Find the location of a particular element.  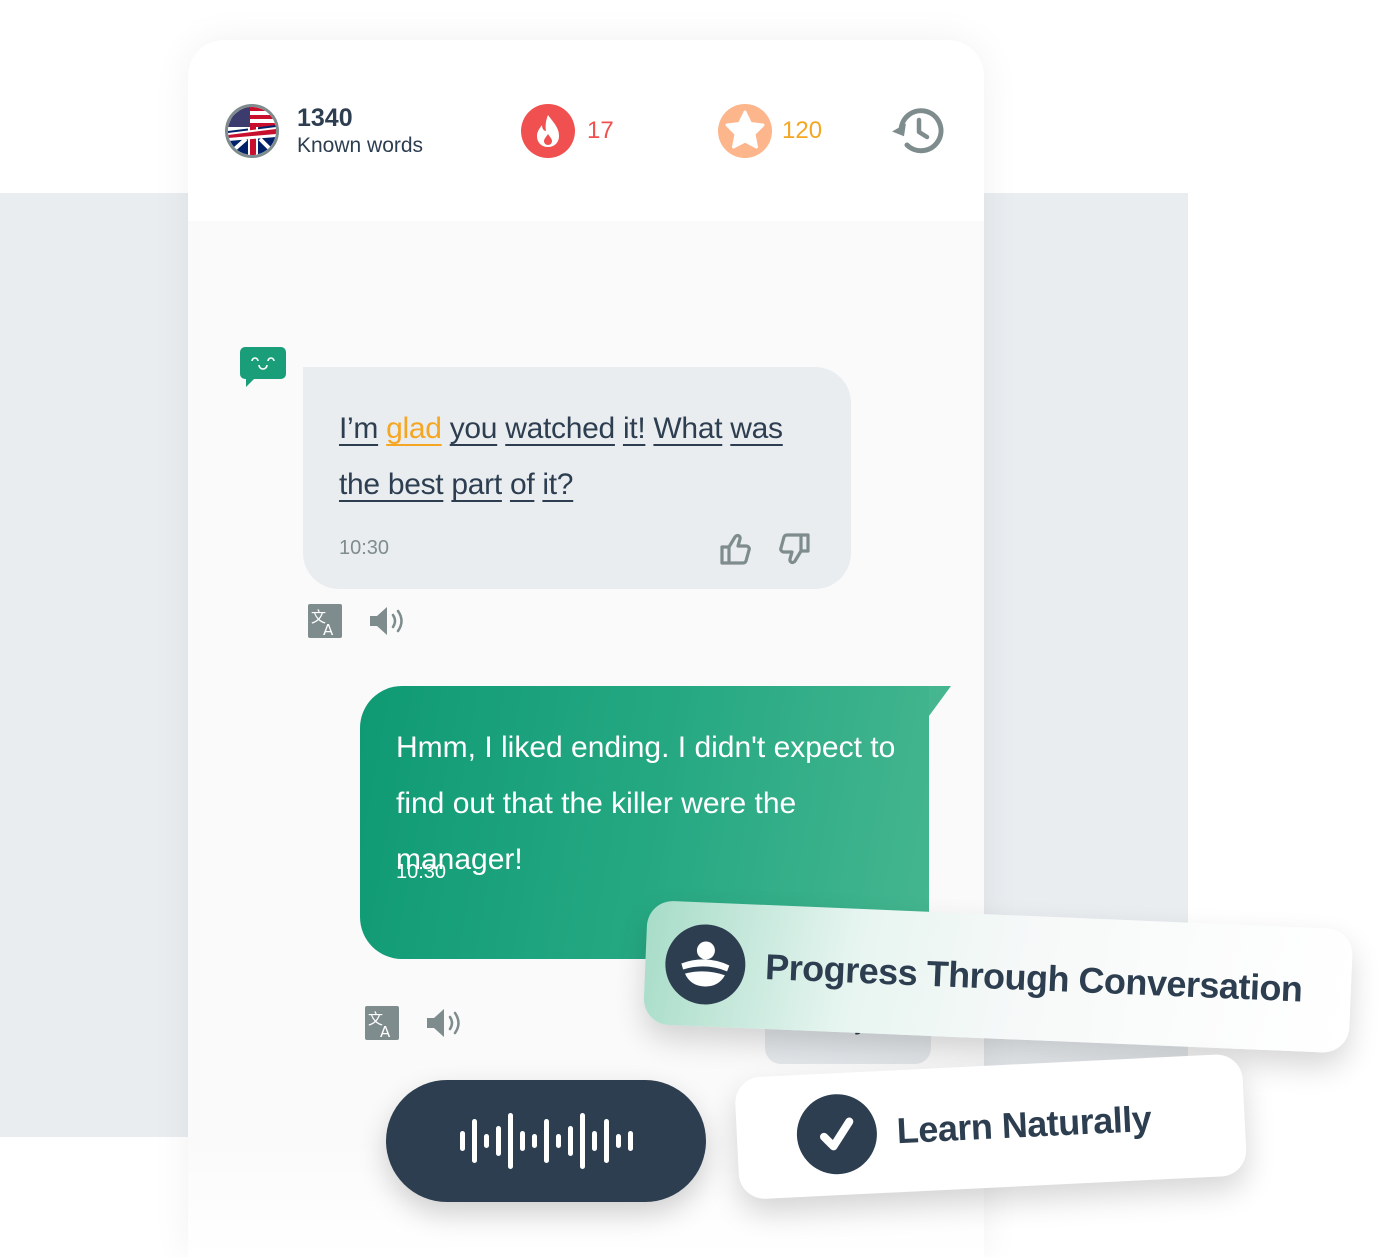

person-progress-icon is located at coordinates (705, 964).